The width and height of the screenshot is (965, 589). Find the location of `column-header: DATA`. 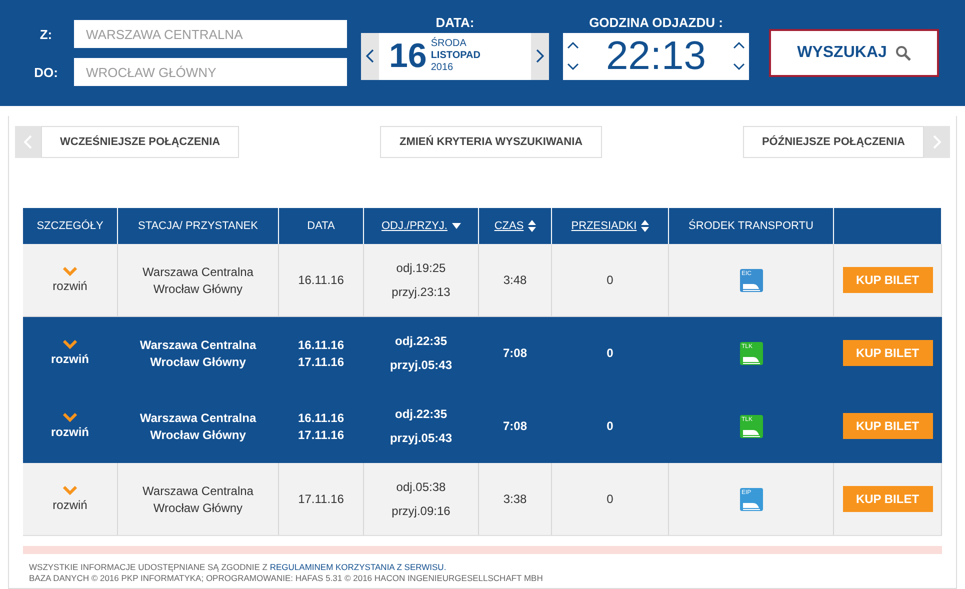

column-header: DATA is located at coordinates (321, 226).